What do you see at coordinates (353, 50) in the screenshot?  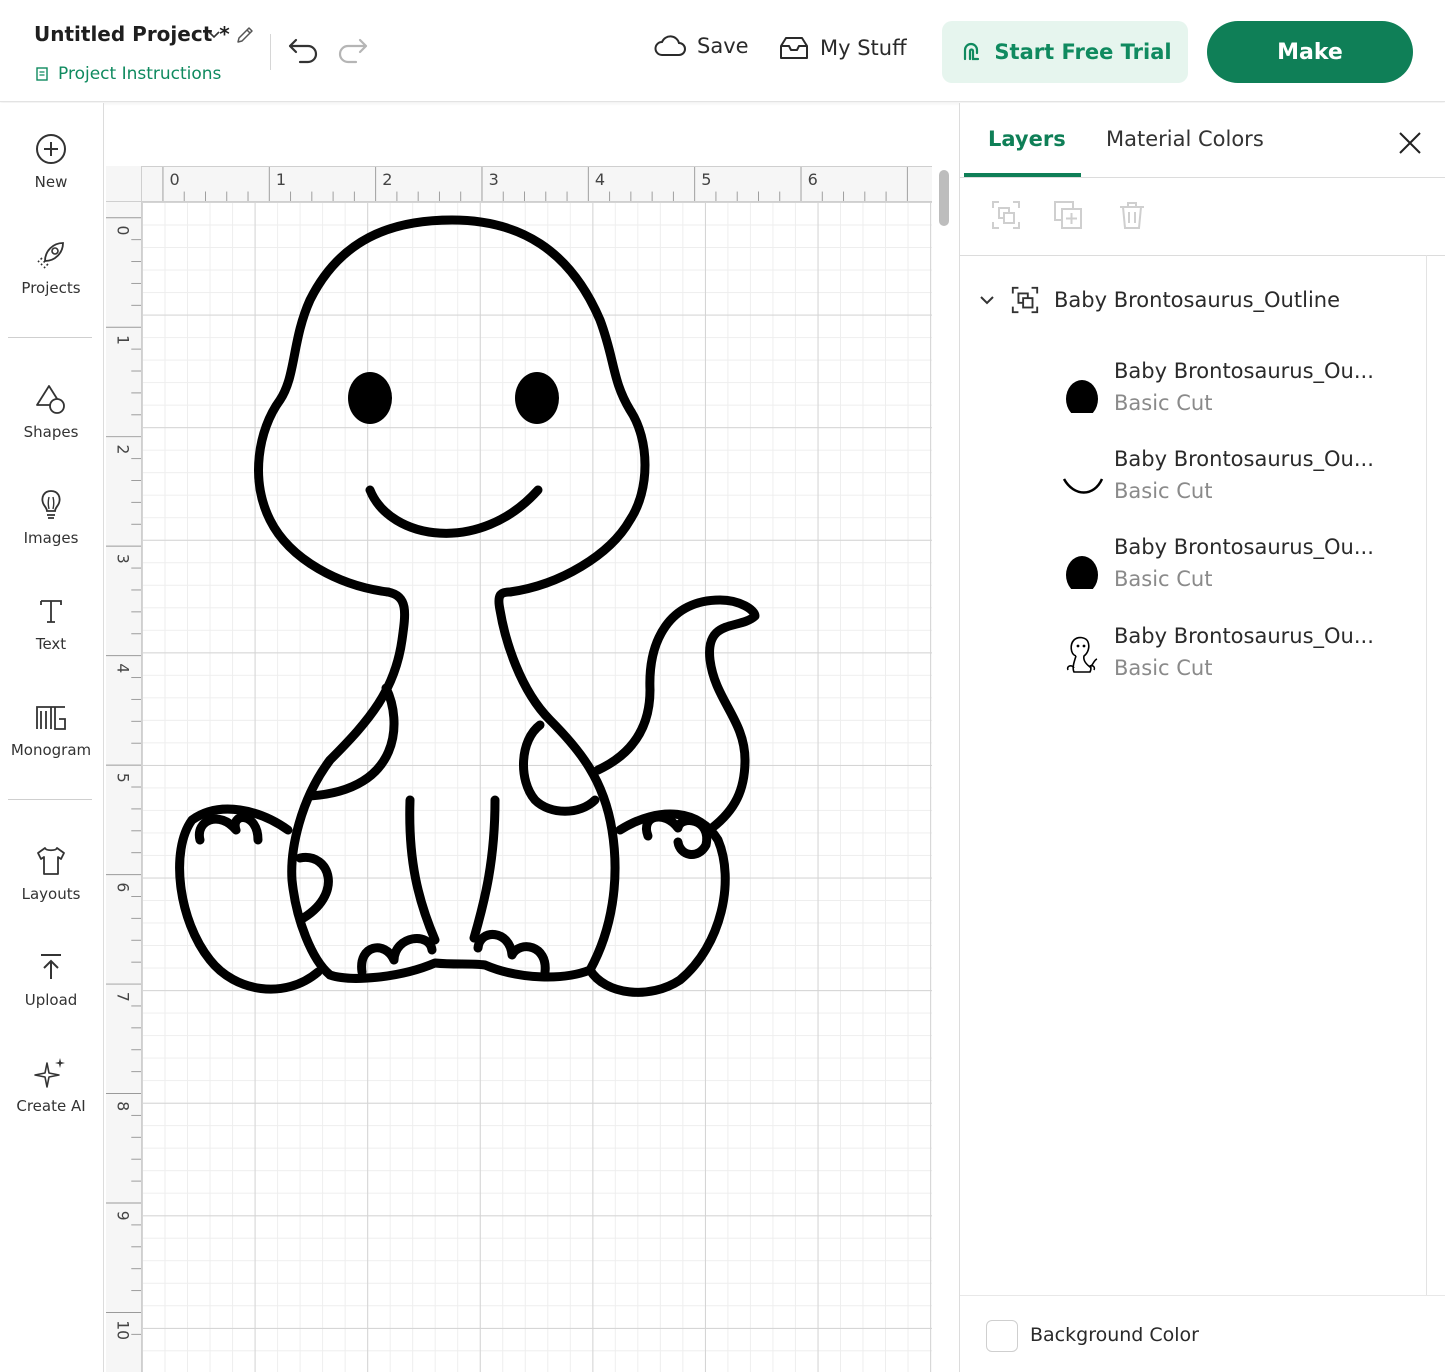 I see `redo-icon` at bounding box center [353, 50].